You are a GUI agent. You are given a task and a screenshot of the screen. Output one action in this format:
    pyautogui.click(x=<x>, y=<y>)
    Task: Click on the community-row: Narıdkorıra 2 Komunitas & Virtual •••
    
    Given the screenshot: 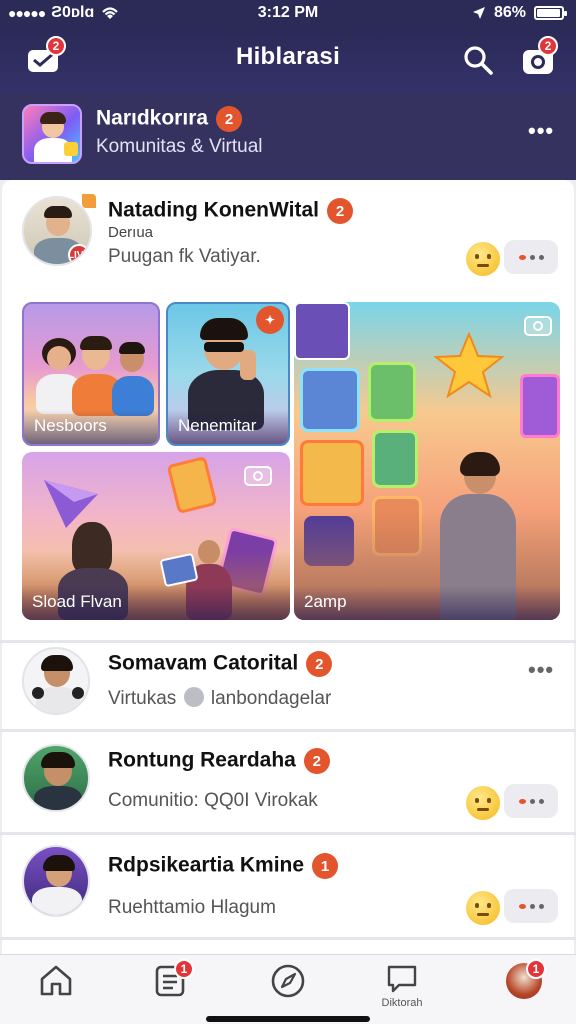 What is the action you would take?
    pyautogui.click(x=288, y=137)
    